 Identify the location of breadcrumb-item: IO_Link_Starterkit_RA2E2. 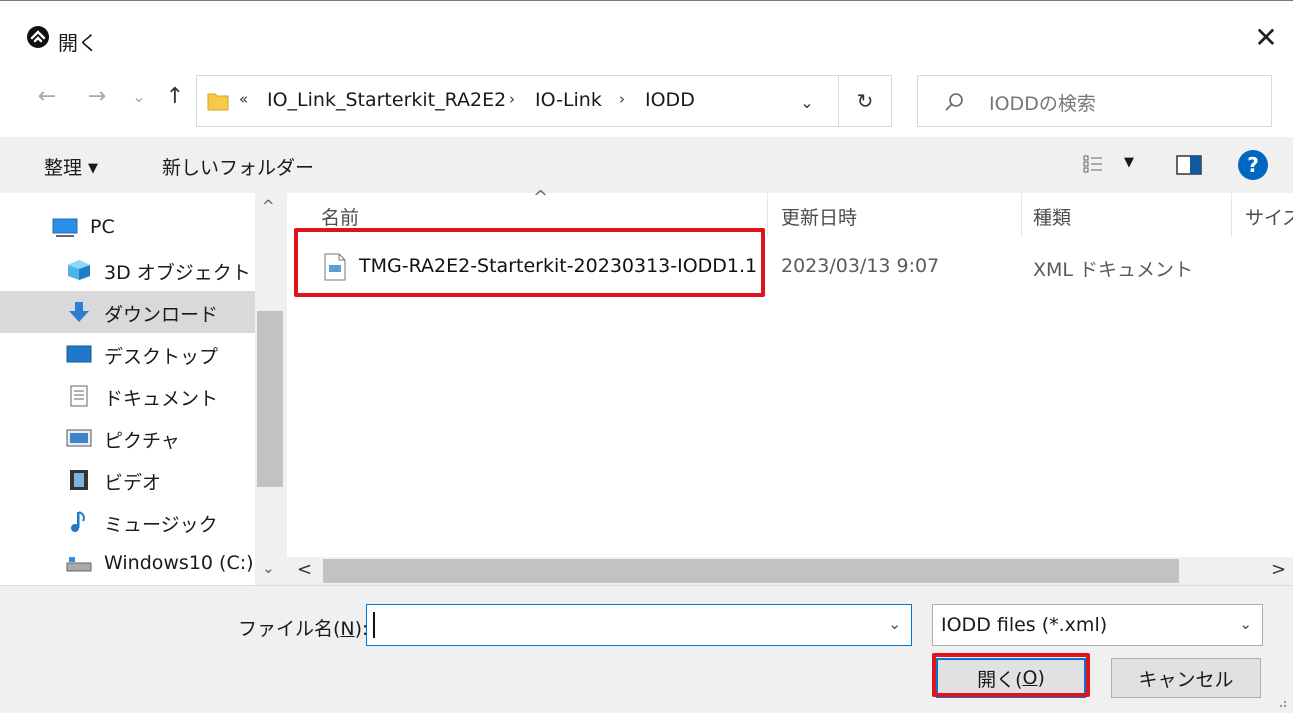
(386, 100).